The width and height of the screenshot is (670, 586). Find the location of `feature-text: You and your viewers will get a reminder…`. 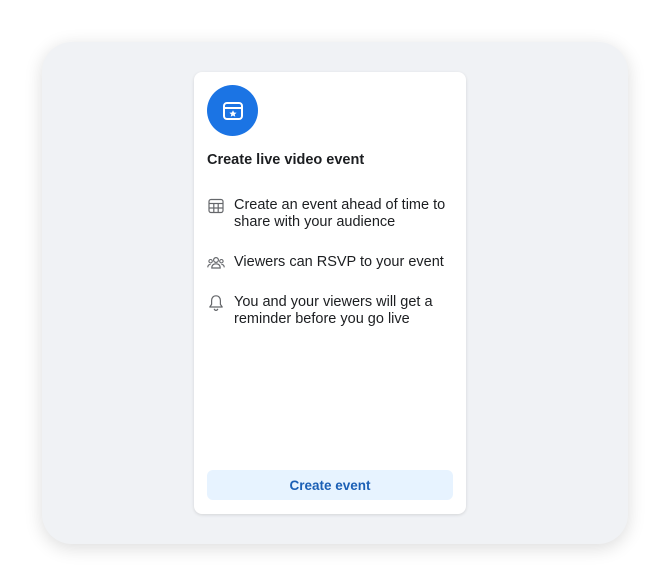

feature-text: You and your viewers will get a reminder… is located at coordinates (333, 310).